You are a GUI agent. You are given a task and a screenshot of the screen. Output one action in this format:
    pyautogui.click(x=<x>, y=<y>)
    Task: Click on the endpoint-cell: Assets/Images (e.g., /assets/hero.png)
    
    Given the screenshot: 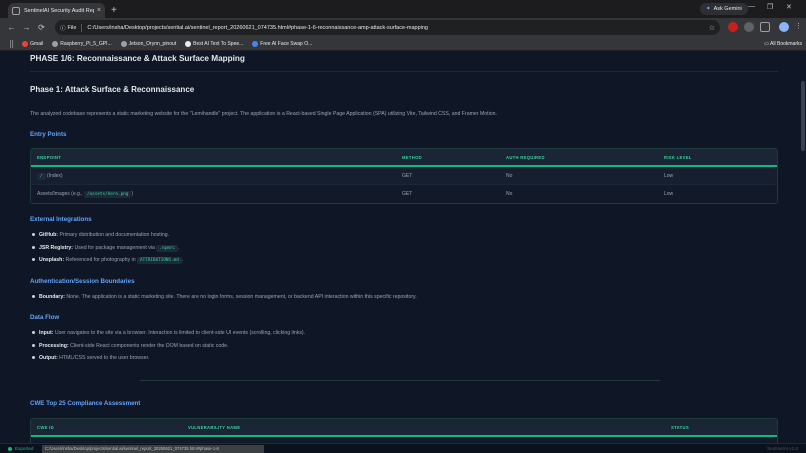 What is the action you would take?
    pyautogui.click(x=85, y=194)
    